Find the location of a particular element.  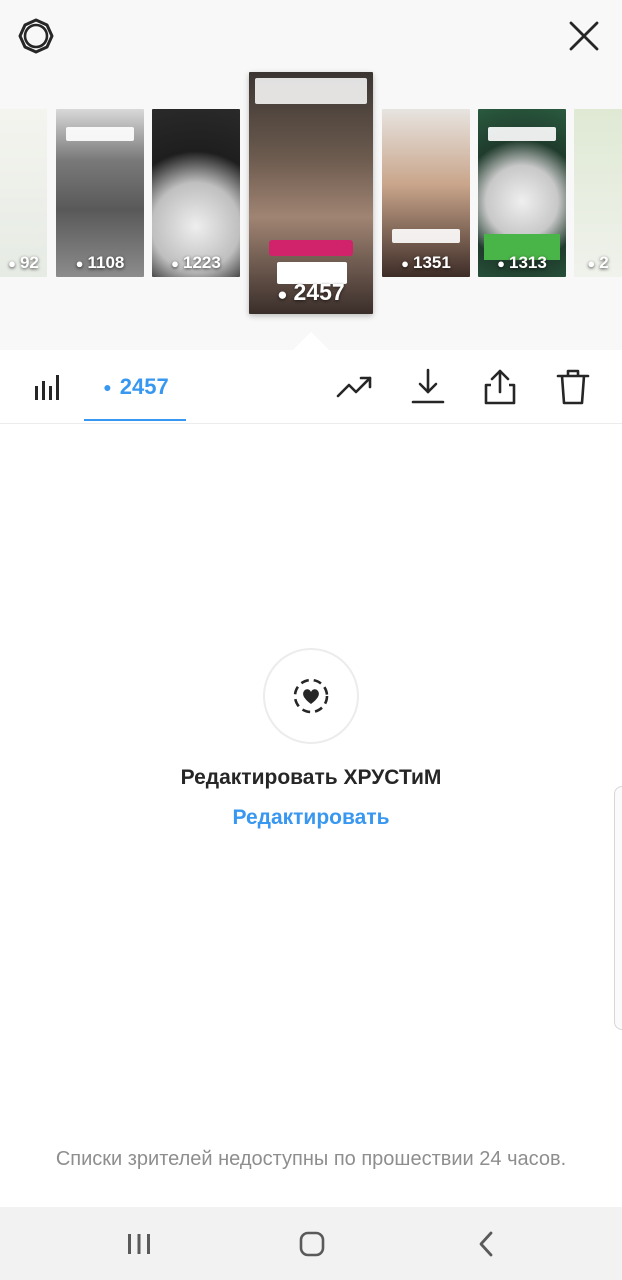

system-navigation-bar is located at coordinates (311, 1243).